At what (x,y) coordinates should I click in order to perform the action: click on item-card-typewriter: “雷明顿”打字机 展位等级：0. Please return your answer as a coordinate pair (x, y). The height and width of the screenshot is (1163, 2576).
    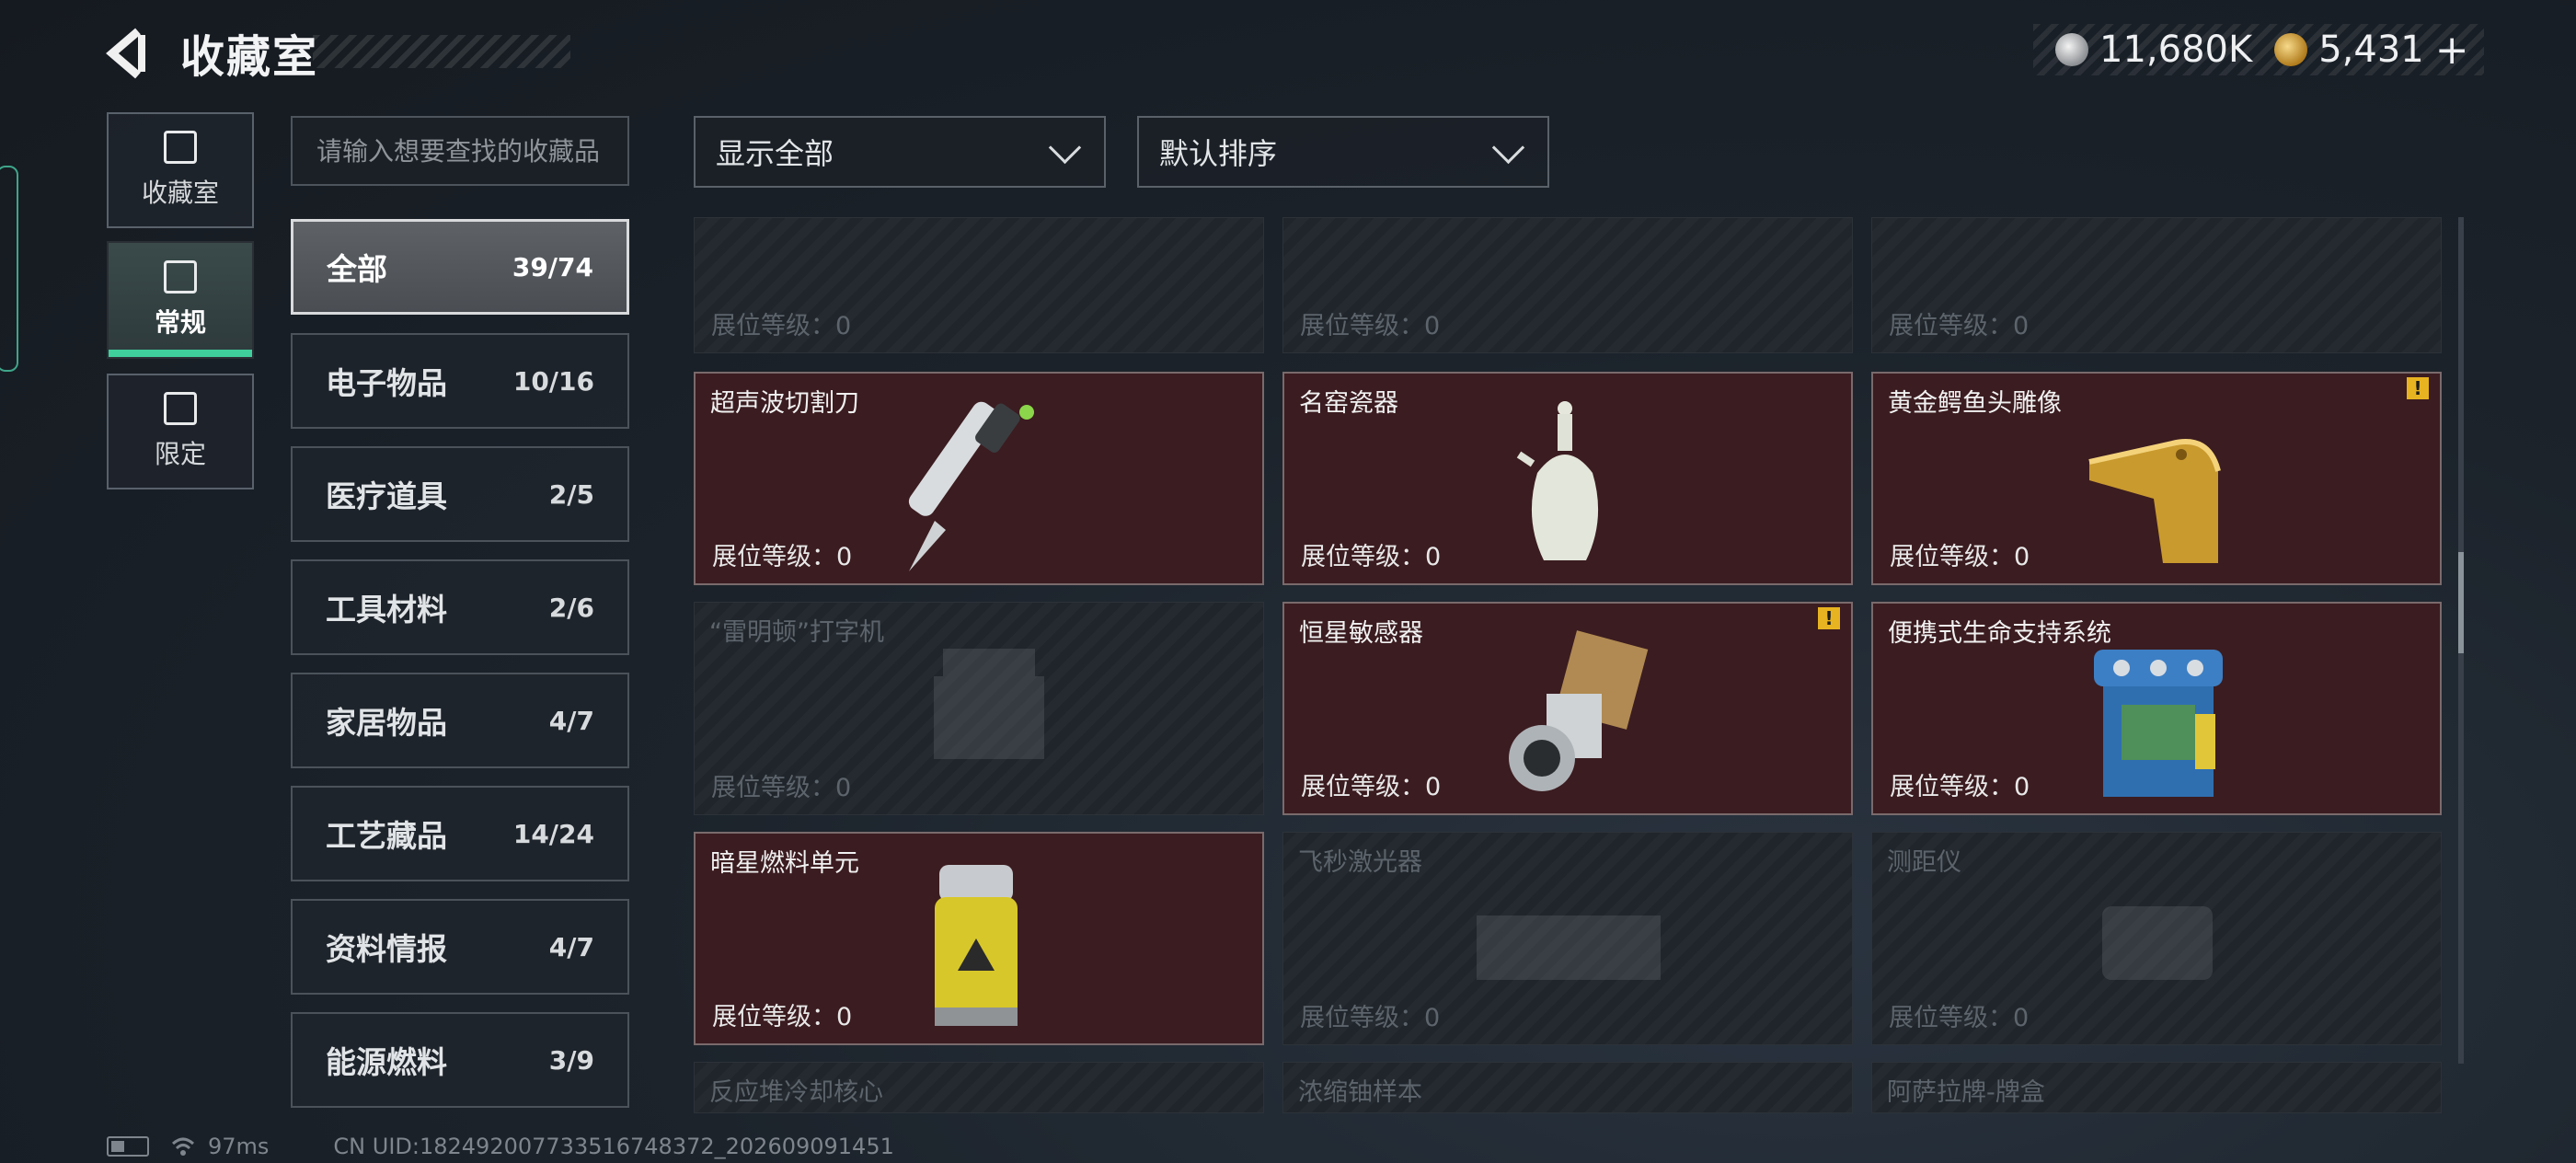
    Looking at the image, I should click on (979, 709).